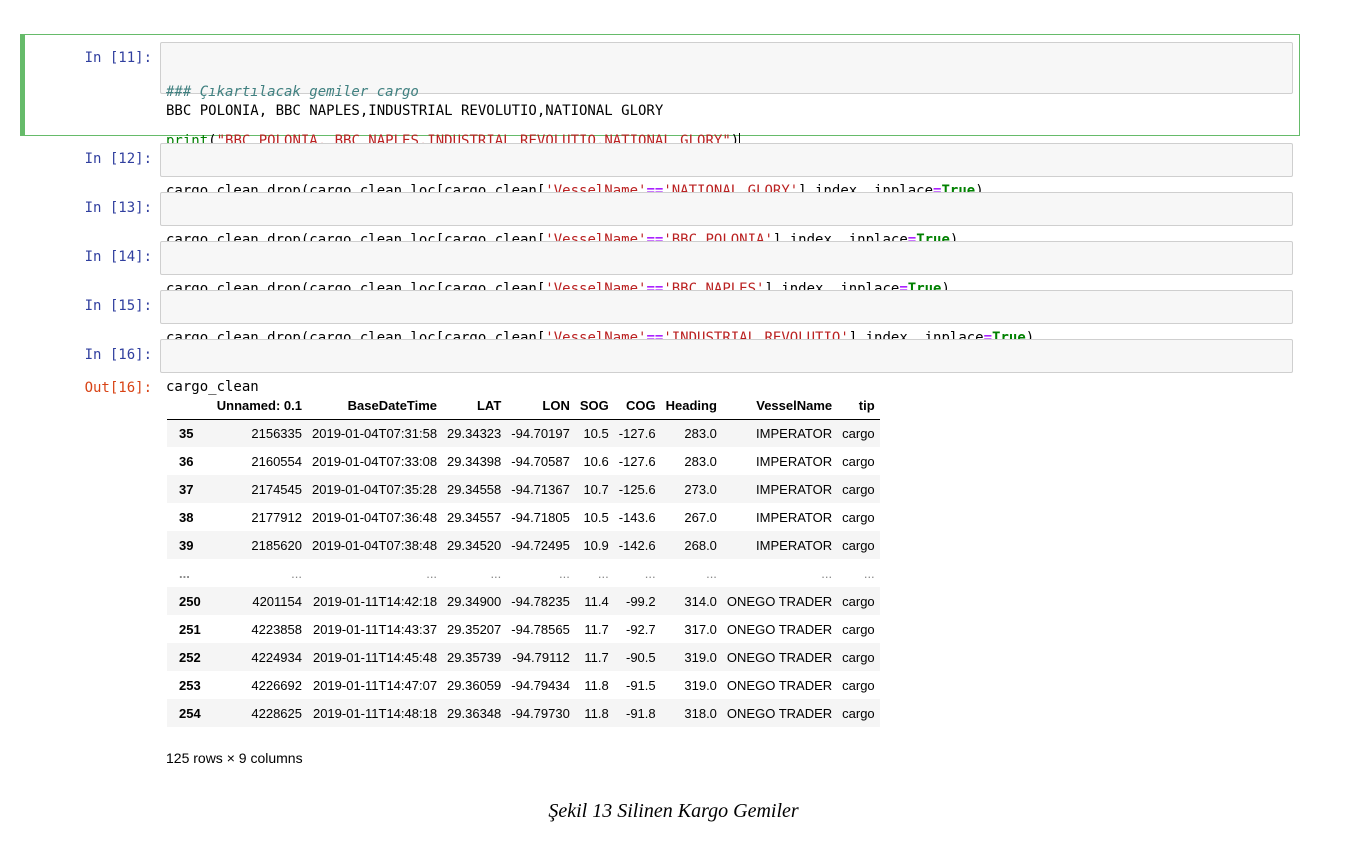 The image size is (1347, 866). Describe the element at coordinates (276, 713) in the screenshot. I see `table-cell: 4228625` at that location.